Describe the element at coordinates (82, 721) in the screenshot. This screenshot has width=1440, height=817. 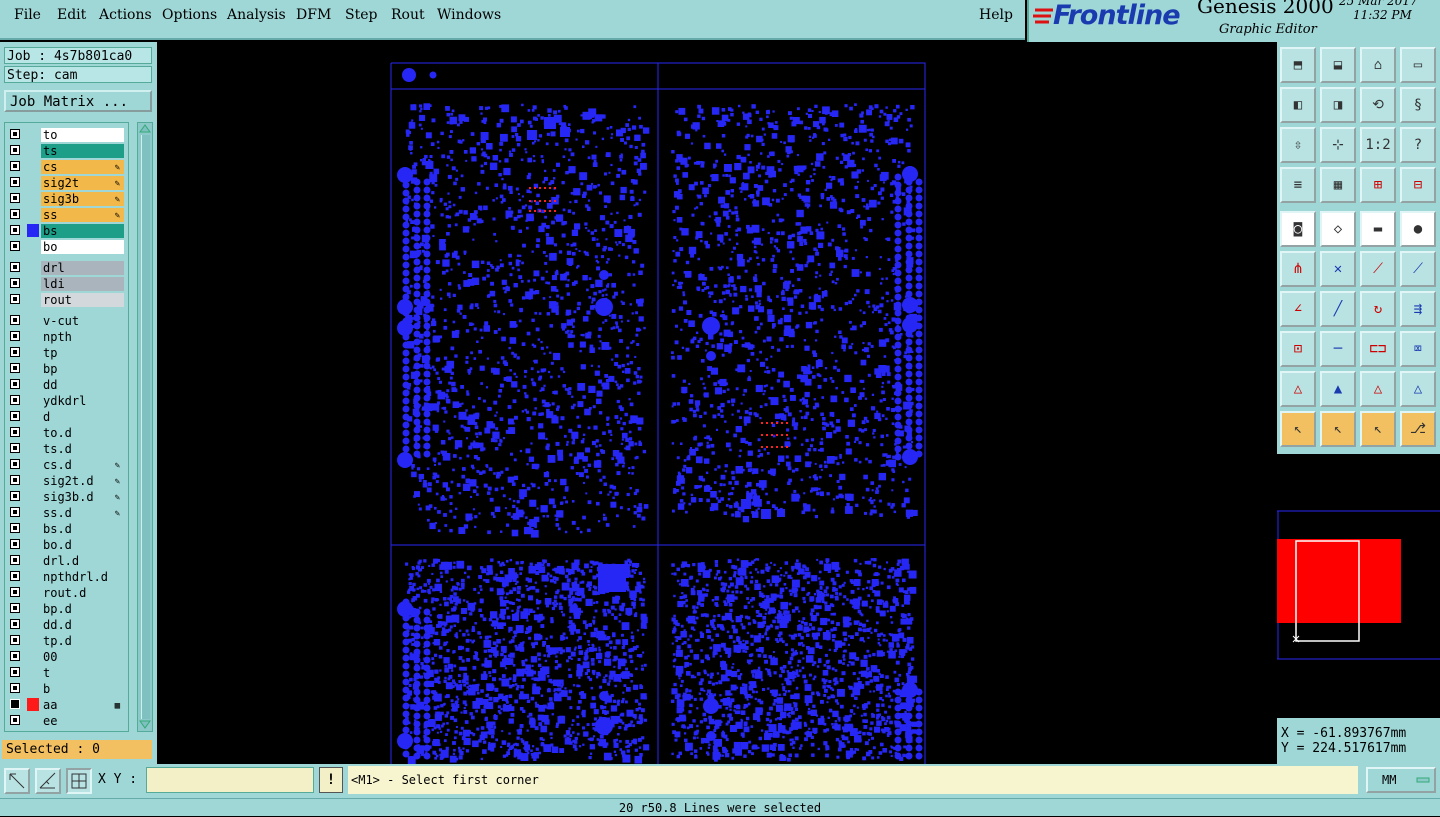
I see `layer-name: ee` at that location.